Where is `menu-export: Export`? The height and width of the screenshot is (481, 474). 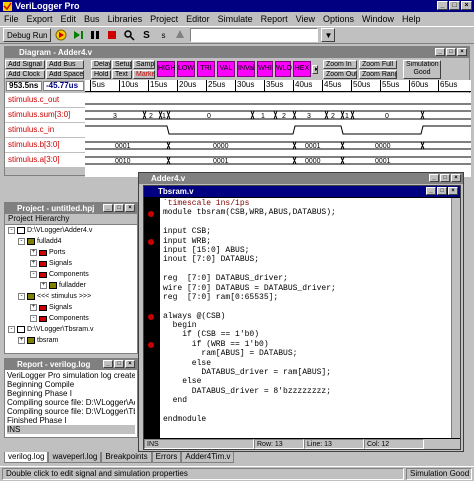
menu-export: Export is located at coordinates (40, 19).